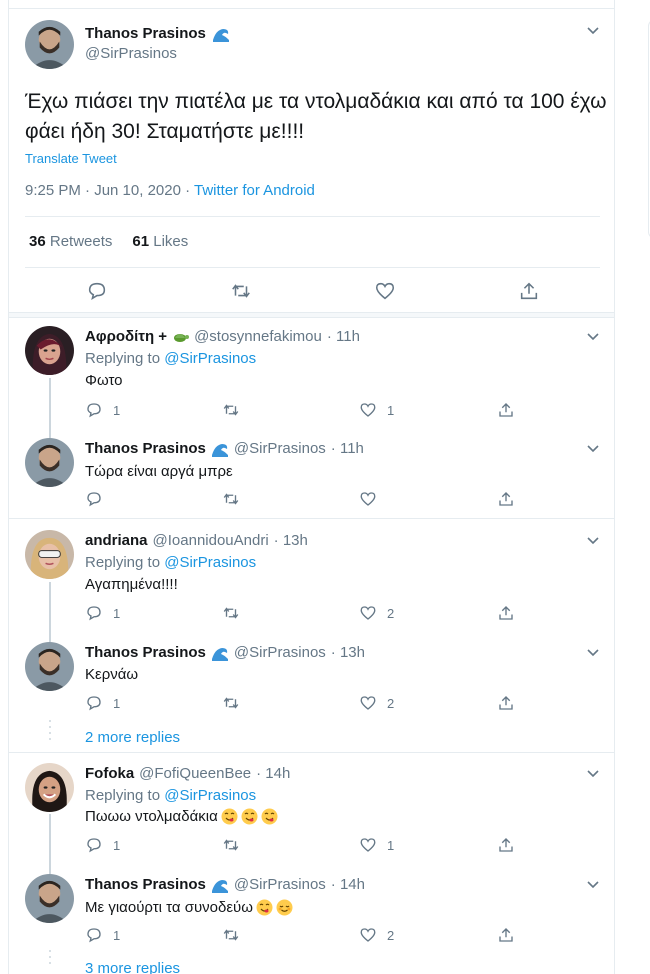 The height and width of the screenshot is (974, 650). I want to click on reply-header: Fofoka @FofiQueenBee · 14h, so click(187, 773).